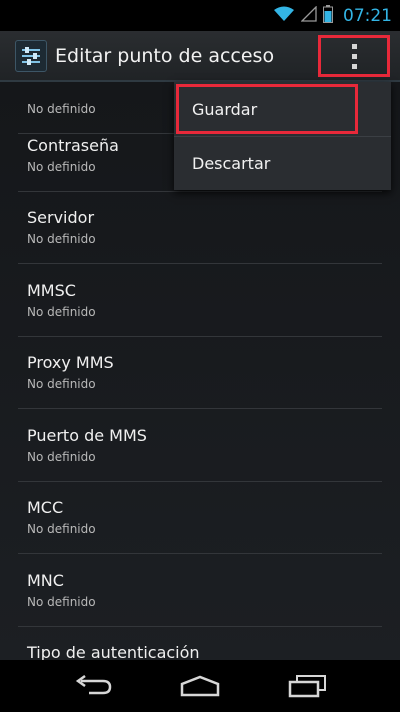 Image resolution: width=400 pixels, height=712 pixels. I want to click on list-item-mms-port: Puerto de MMS No definido, so click(200, 446).